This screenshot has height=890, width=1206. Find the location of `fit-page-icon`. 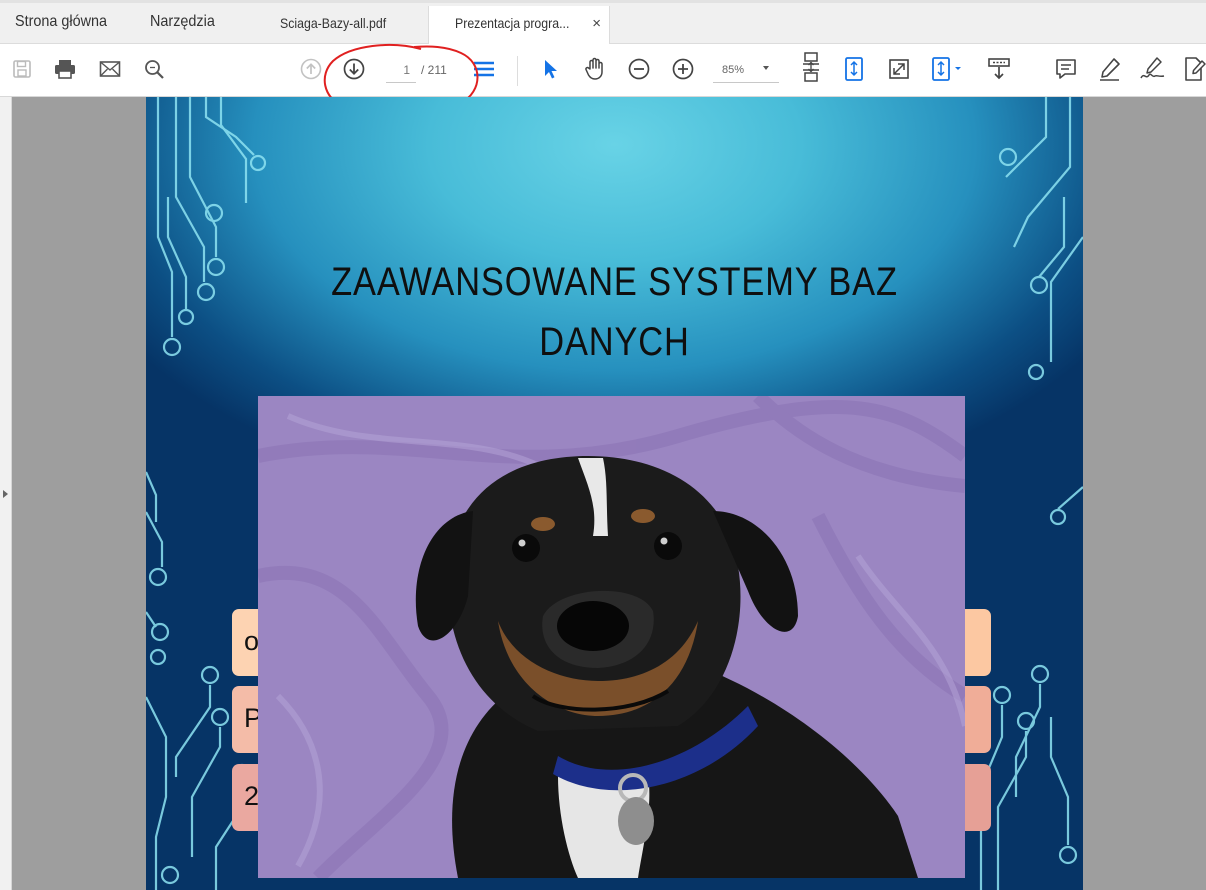

fit-page-icon is located at coordinates (811, 67).